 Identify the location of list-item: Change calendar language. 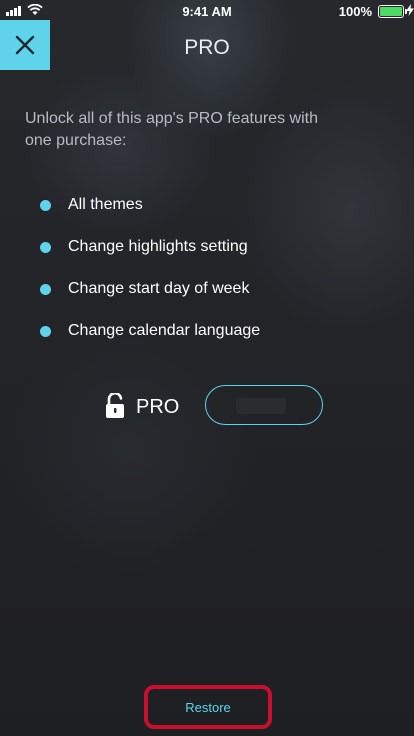
(150, 331).